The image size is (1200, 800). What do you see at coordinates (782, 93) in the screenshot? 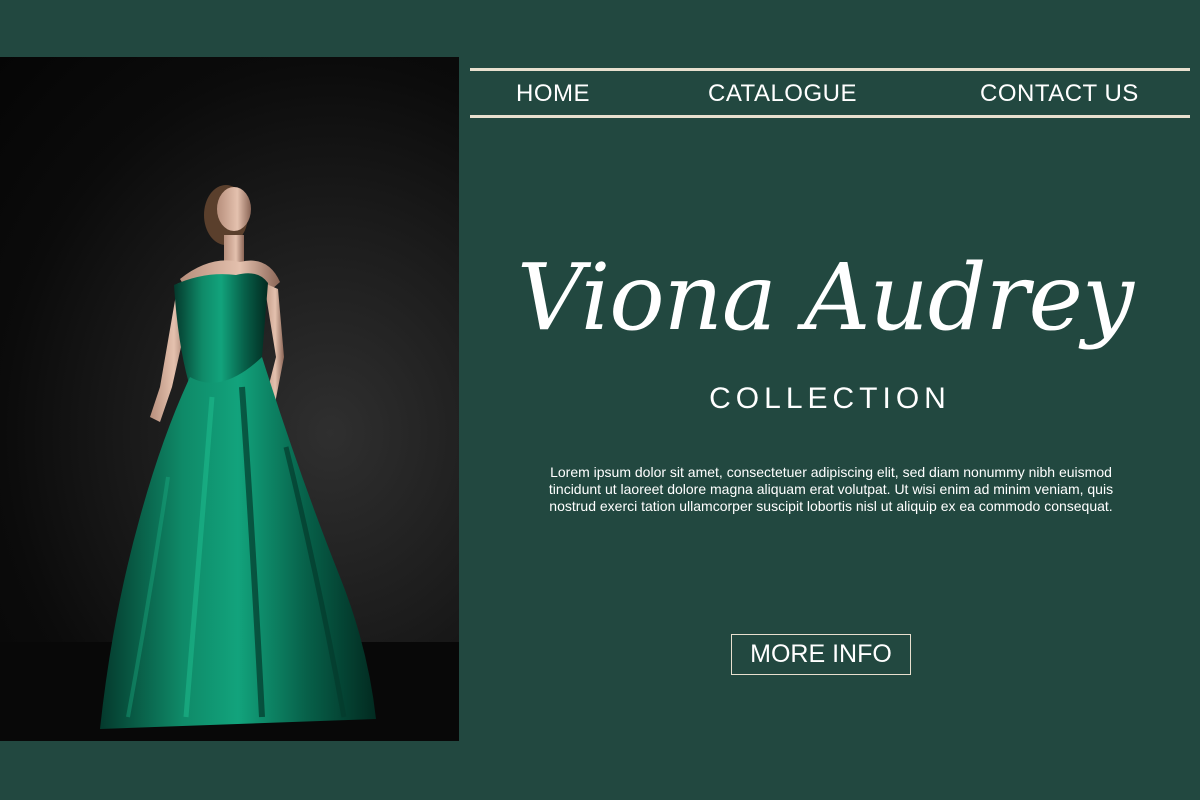
I see `nav-catalogue-link: CATALOGUE` at bounding box center [782, 93].